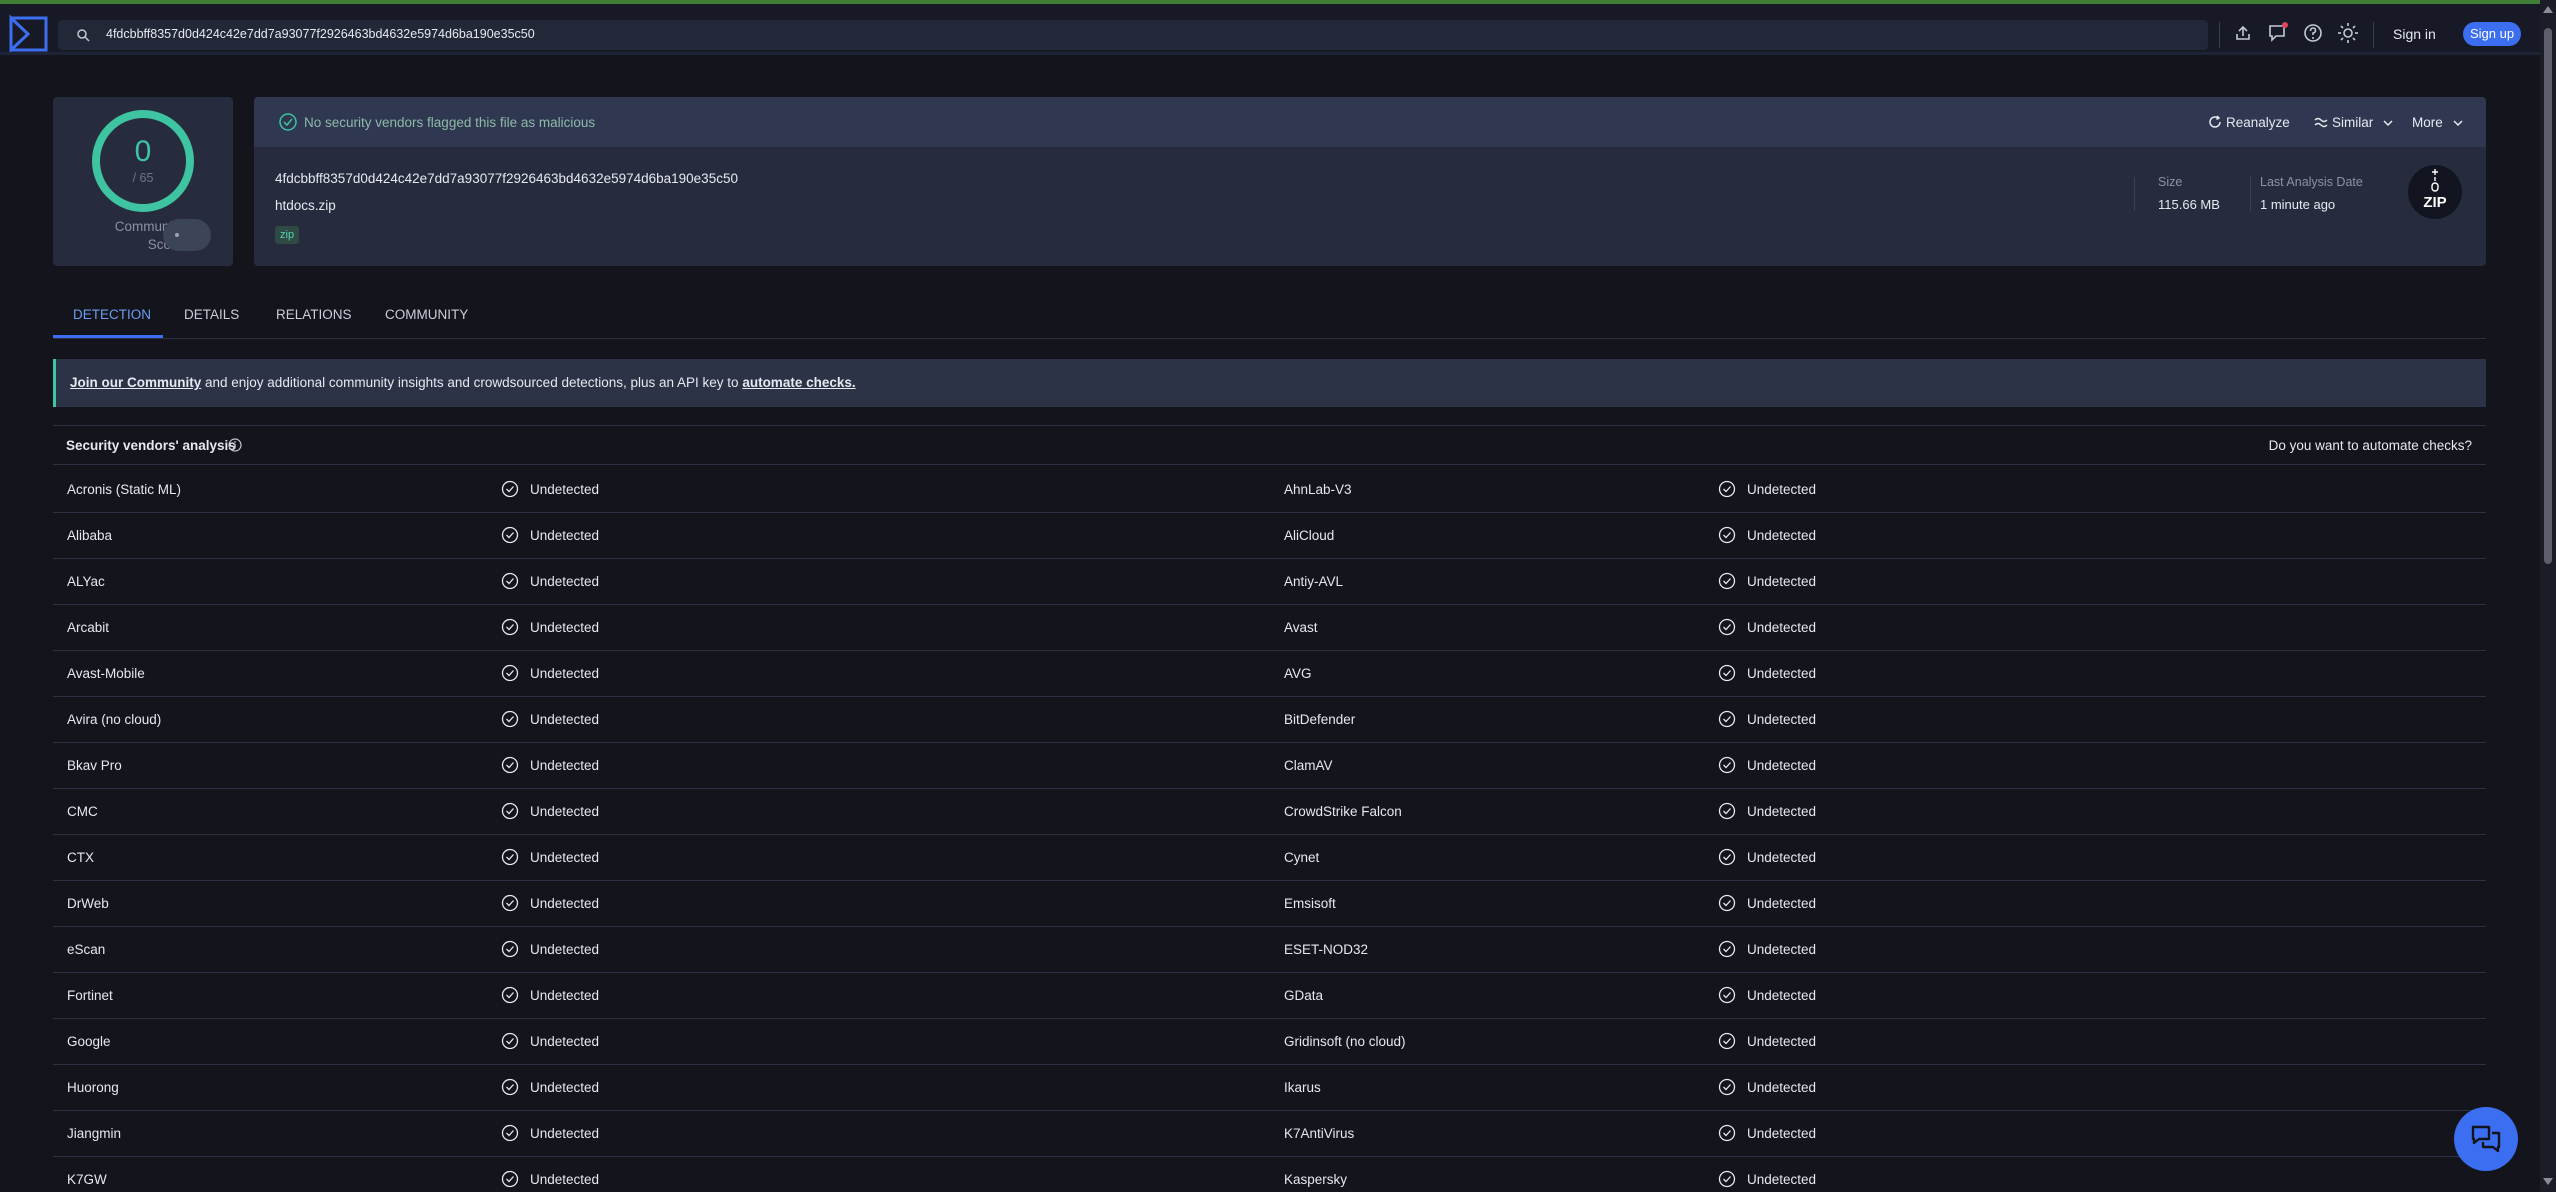 Image resolution: width=2556 pixels, height=1192 pixels. Describe the element at coordinates (2313, 33) in the screenshot. I see `help-icon` at that location.